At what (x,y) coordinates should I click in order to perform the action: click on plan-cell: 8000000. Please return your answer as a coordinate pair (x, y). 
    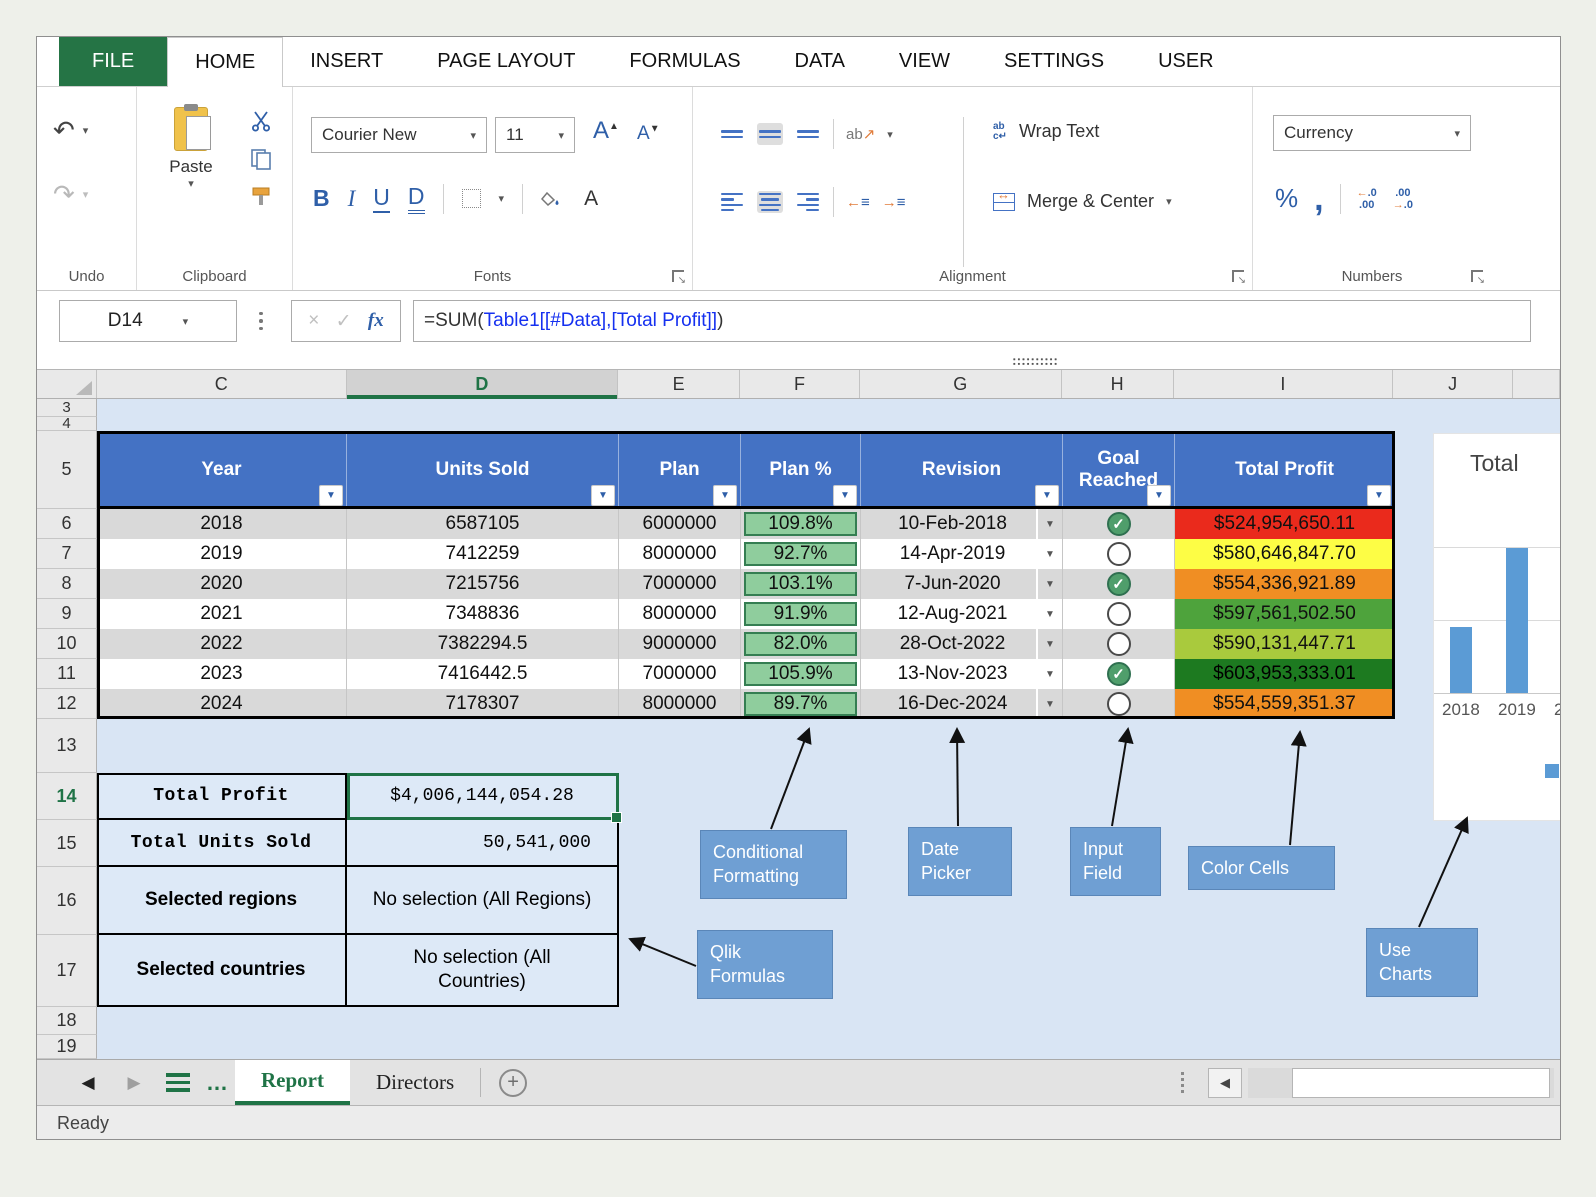
    Looking at the image, I should click on (680, 614).